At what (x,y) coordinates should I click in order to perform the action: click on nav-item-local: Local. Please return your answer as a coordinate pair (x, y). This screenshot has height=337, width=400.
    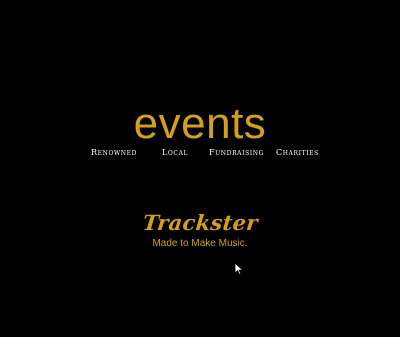
    Looking at the image, I should click on (175, 153).